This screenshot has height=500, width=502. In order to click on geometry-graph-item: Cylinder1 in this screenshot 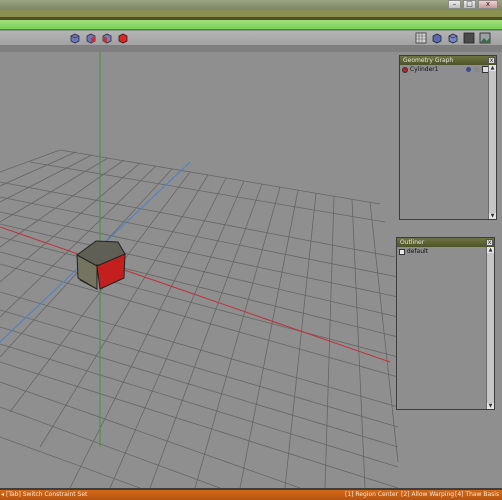, I will do `click(445, 70)`.